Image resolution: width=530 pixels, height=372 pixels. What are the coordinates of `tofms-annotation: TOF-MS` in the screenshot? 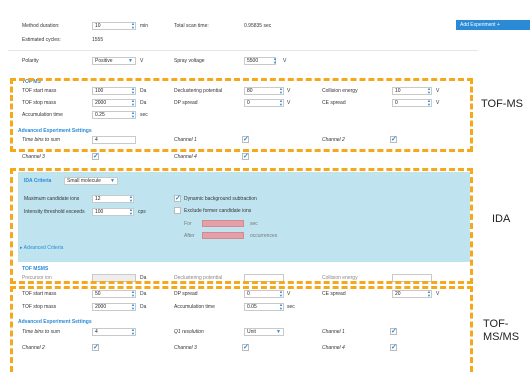 It's located at (502, 104).